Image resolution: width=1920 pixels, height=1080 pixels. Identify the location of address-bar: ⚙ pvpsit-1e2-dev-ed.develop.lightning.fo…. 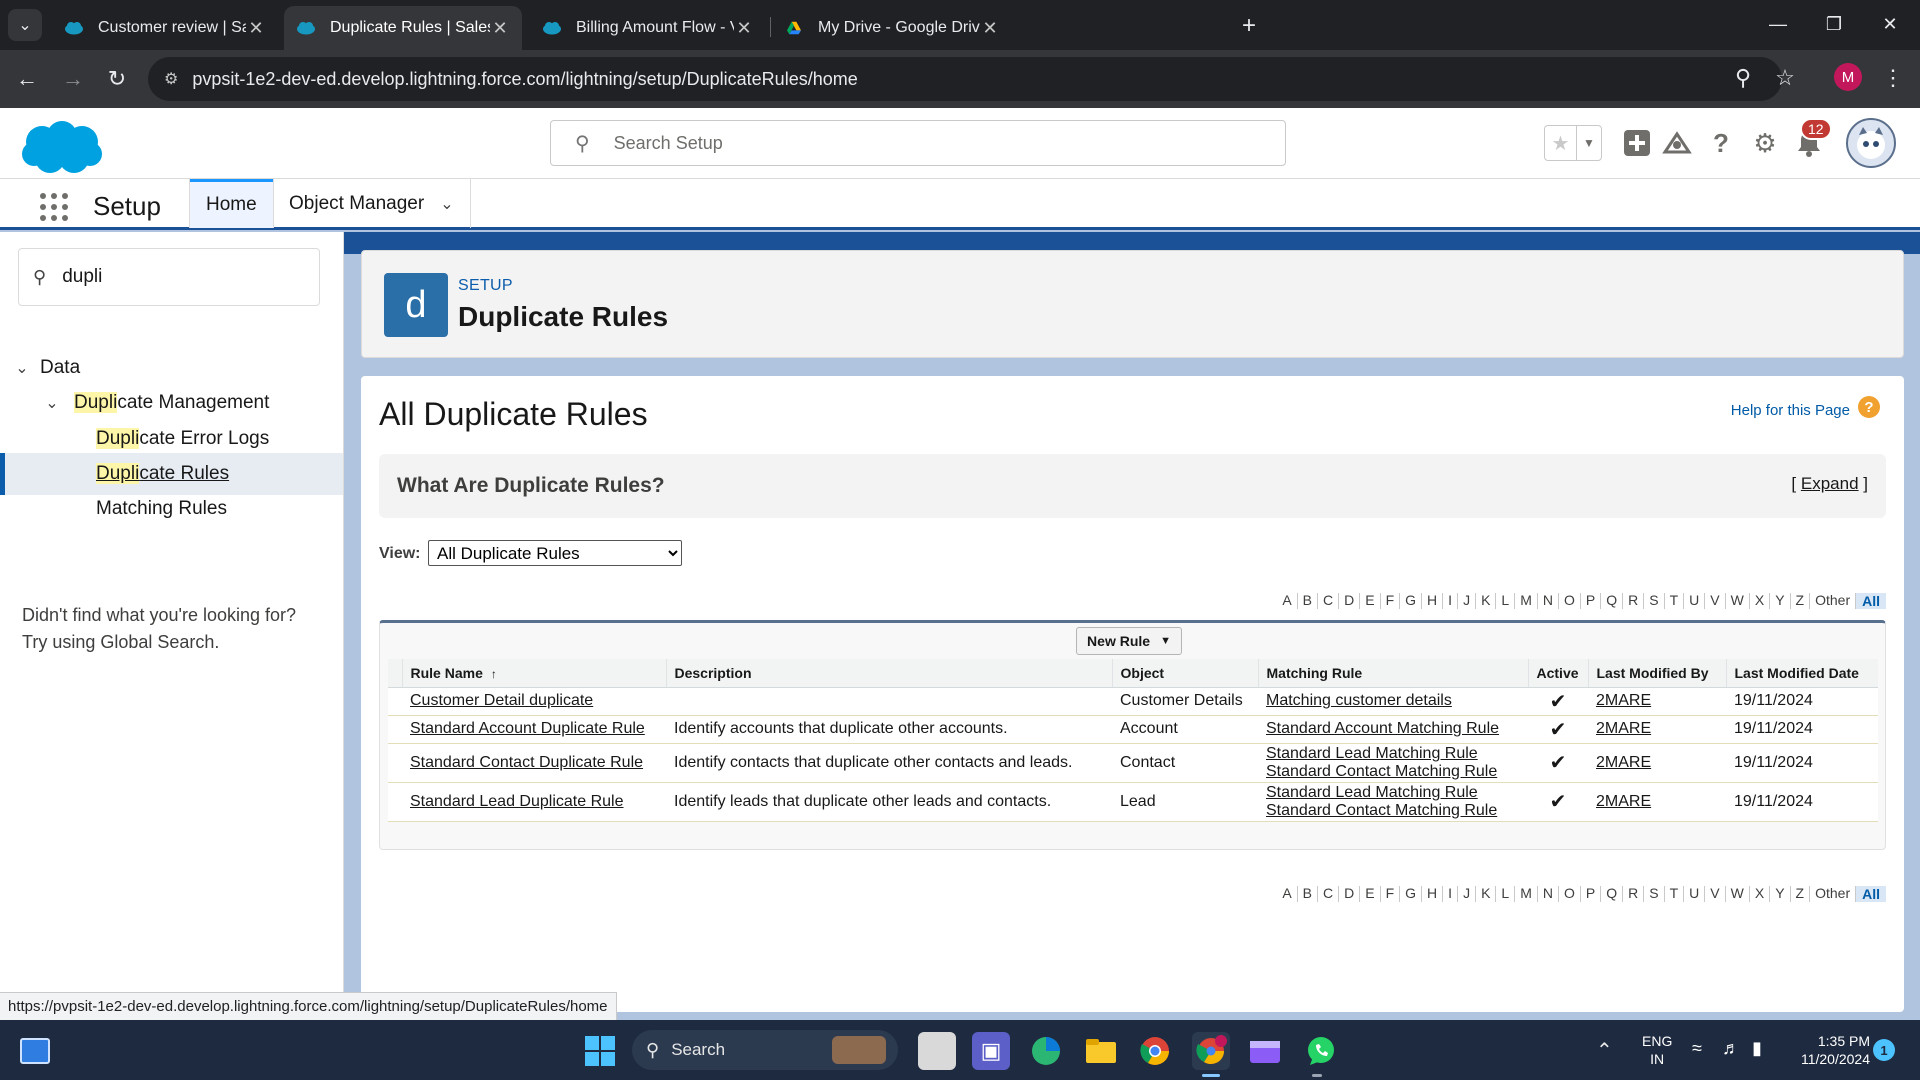
(965, 79).